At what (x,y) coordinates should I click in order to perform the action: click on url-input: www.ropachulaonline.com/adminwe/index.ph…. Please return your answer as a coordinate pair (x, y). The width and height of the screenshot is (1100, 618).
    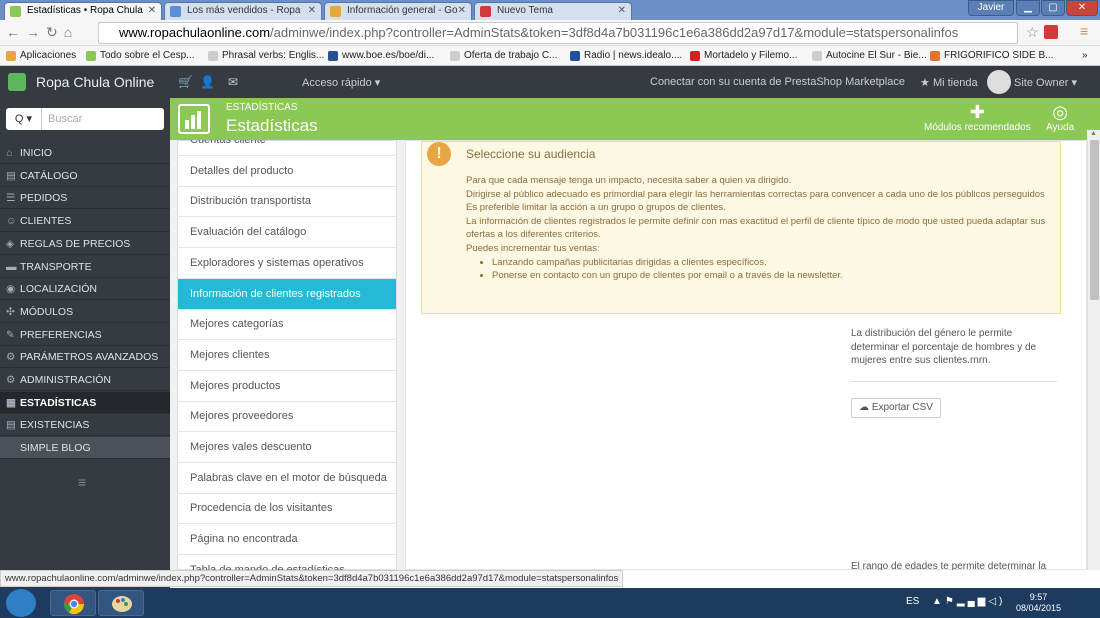
    Looking at the image, I should click on (558, 33).